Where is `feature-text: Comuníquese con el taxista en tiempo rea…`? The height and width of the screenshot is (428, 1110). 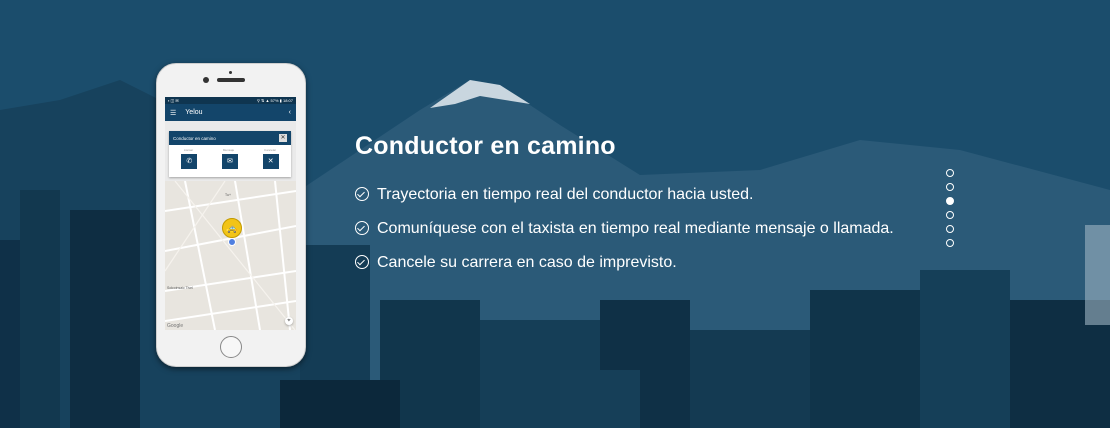
feature-text: Comuníquese con el taxista en tiempo rea… is located at coordinates (635, 228).